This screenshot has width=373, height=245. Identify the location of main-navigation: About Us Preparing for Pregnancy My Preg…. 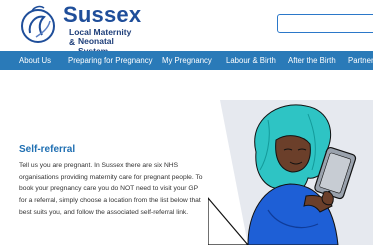
(186, 60).